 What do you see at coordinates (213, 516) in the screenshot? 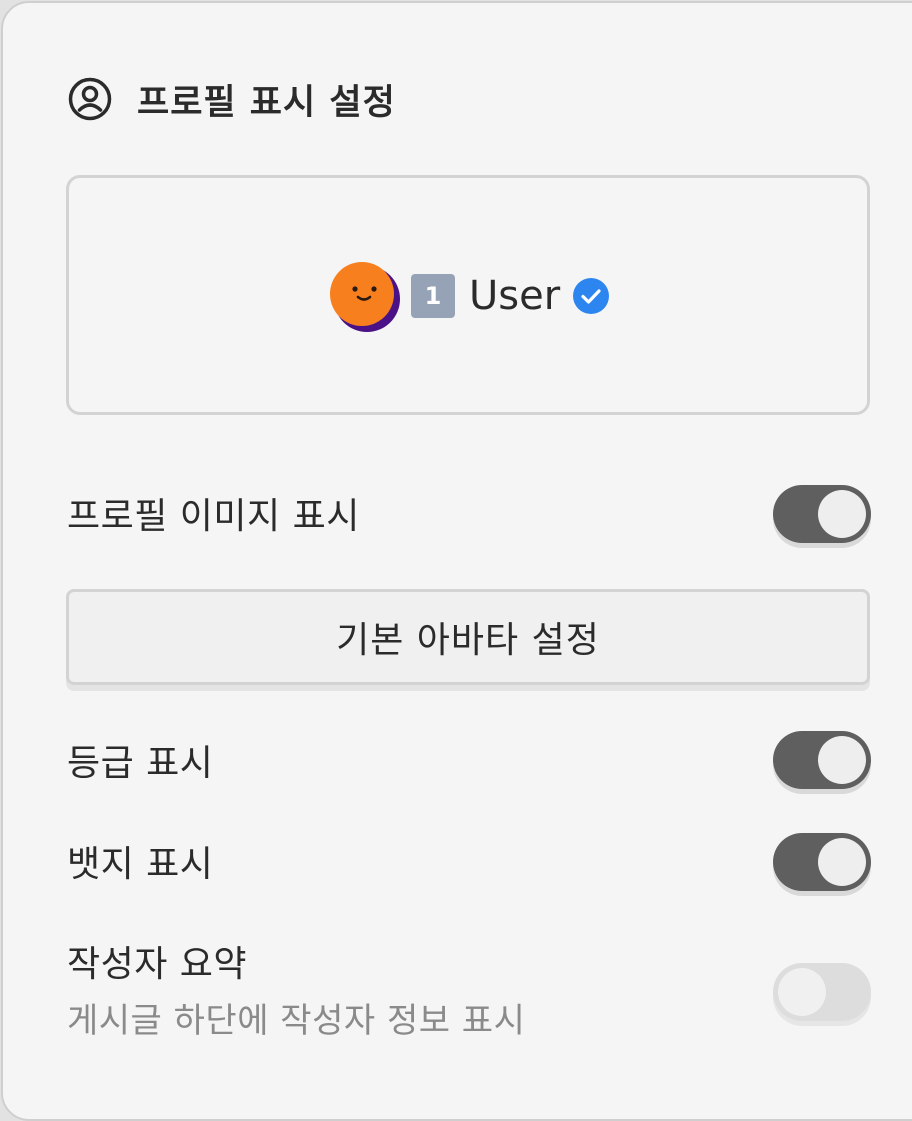
I see `show-profile-image-label: 프로필 이미지 표시` at bounding box center [213, 516].